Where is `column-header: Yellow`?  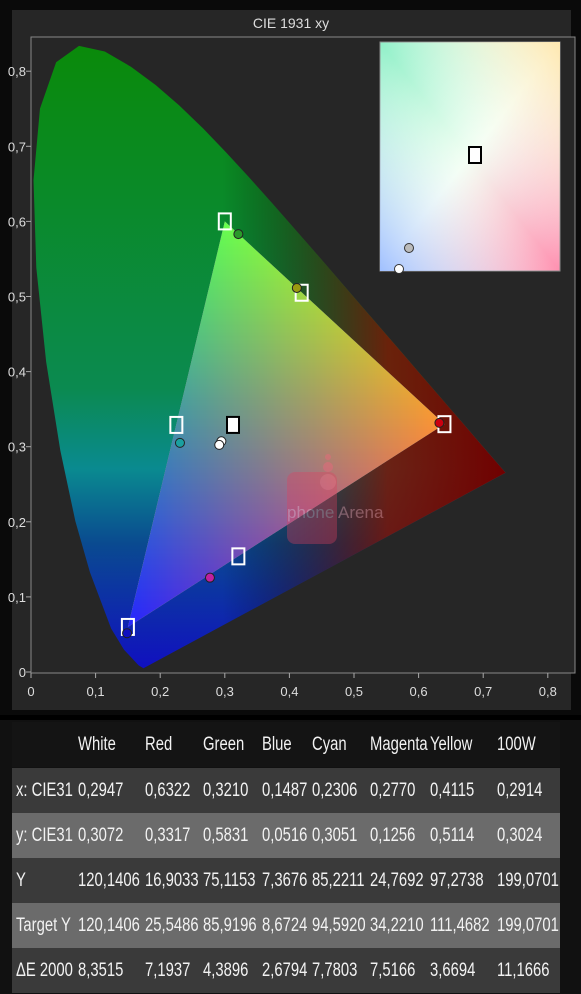
column-header: Yellow is located at coordinates (451, 744).